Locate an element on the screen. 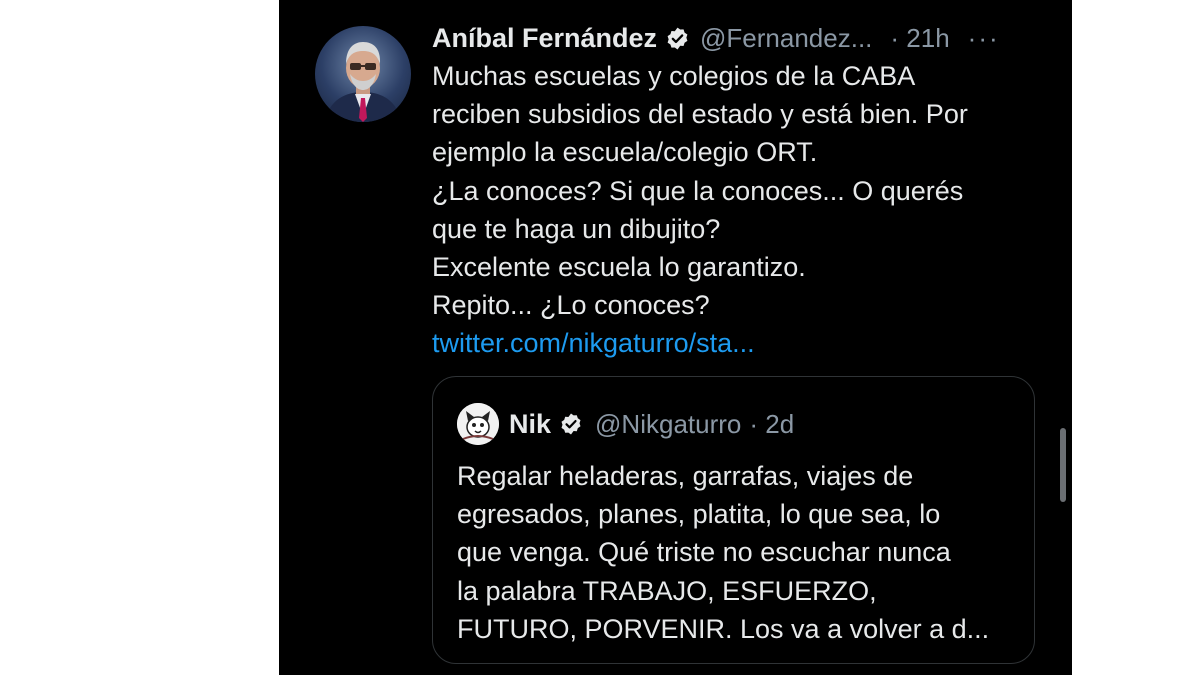 This screenshot has height=675, width=1200. quoted-author-handle: @Nikgaturro is located at coordinates (668, 424).